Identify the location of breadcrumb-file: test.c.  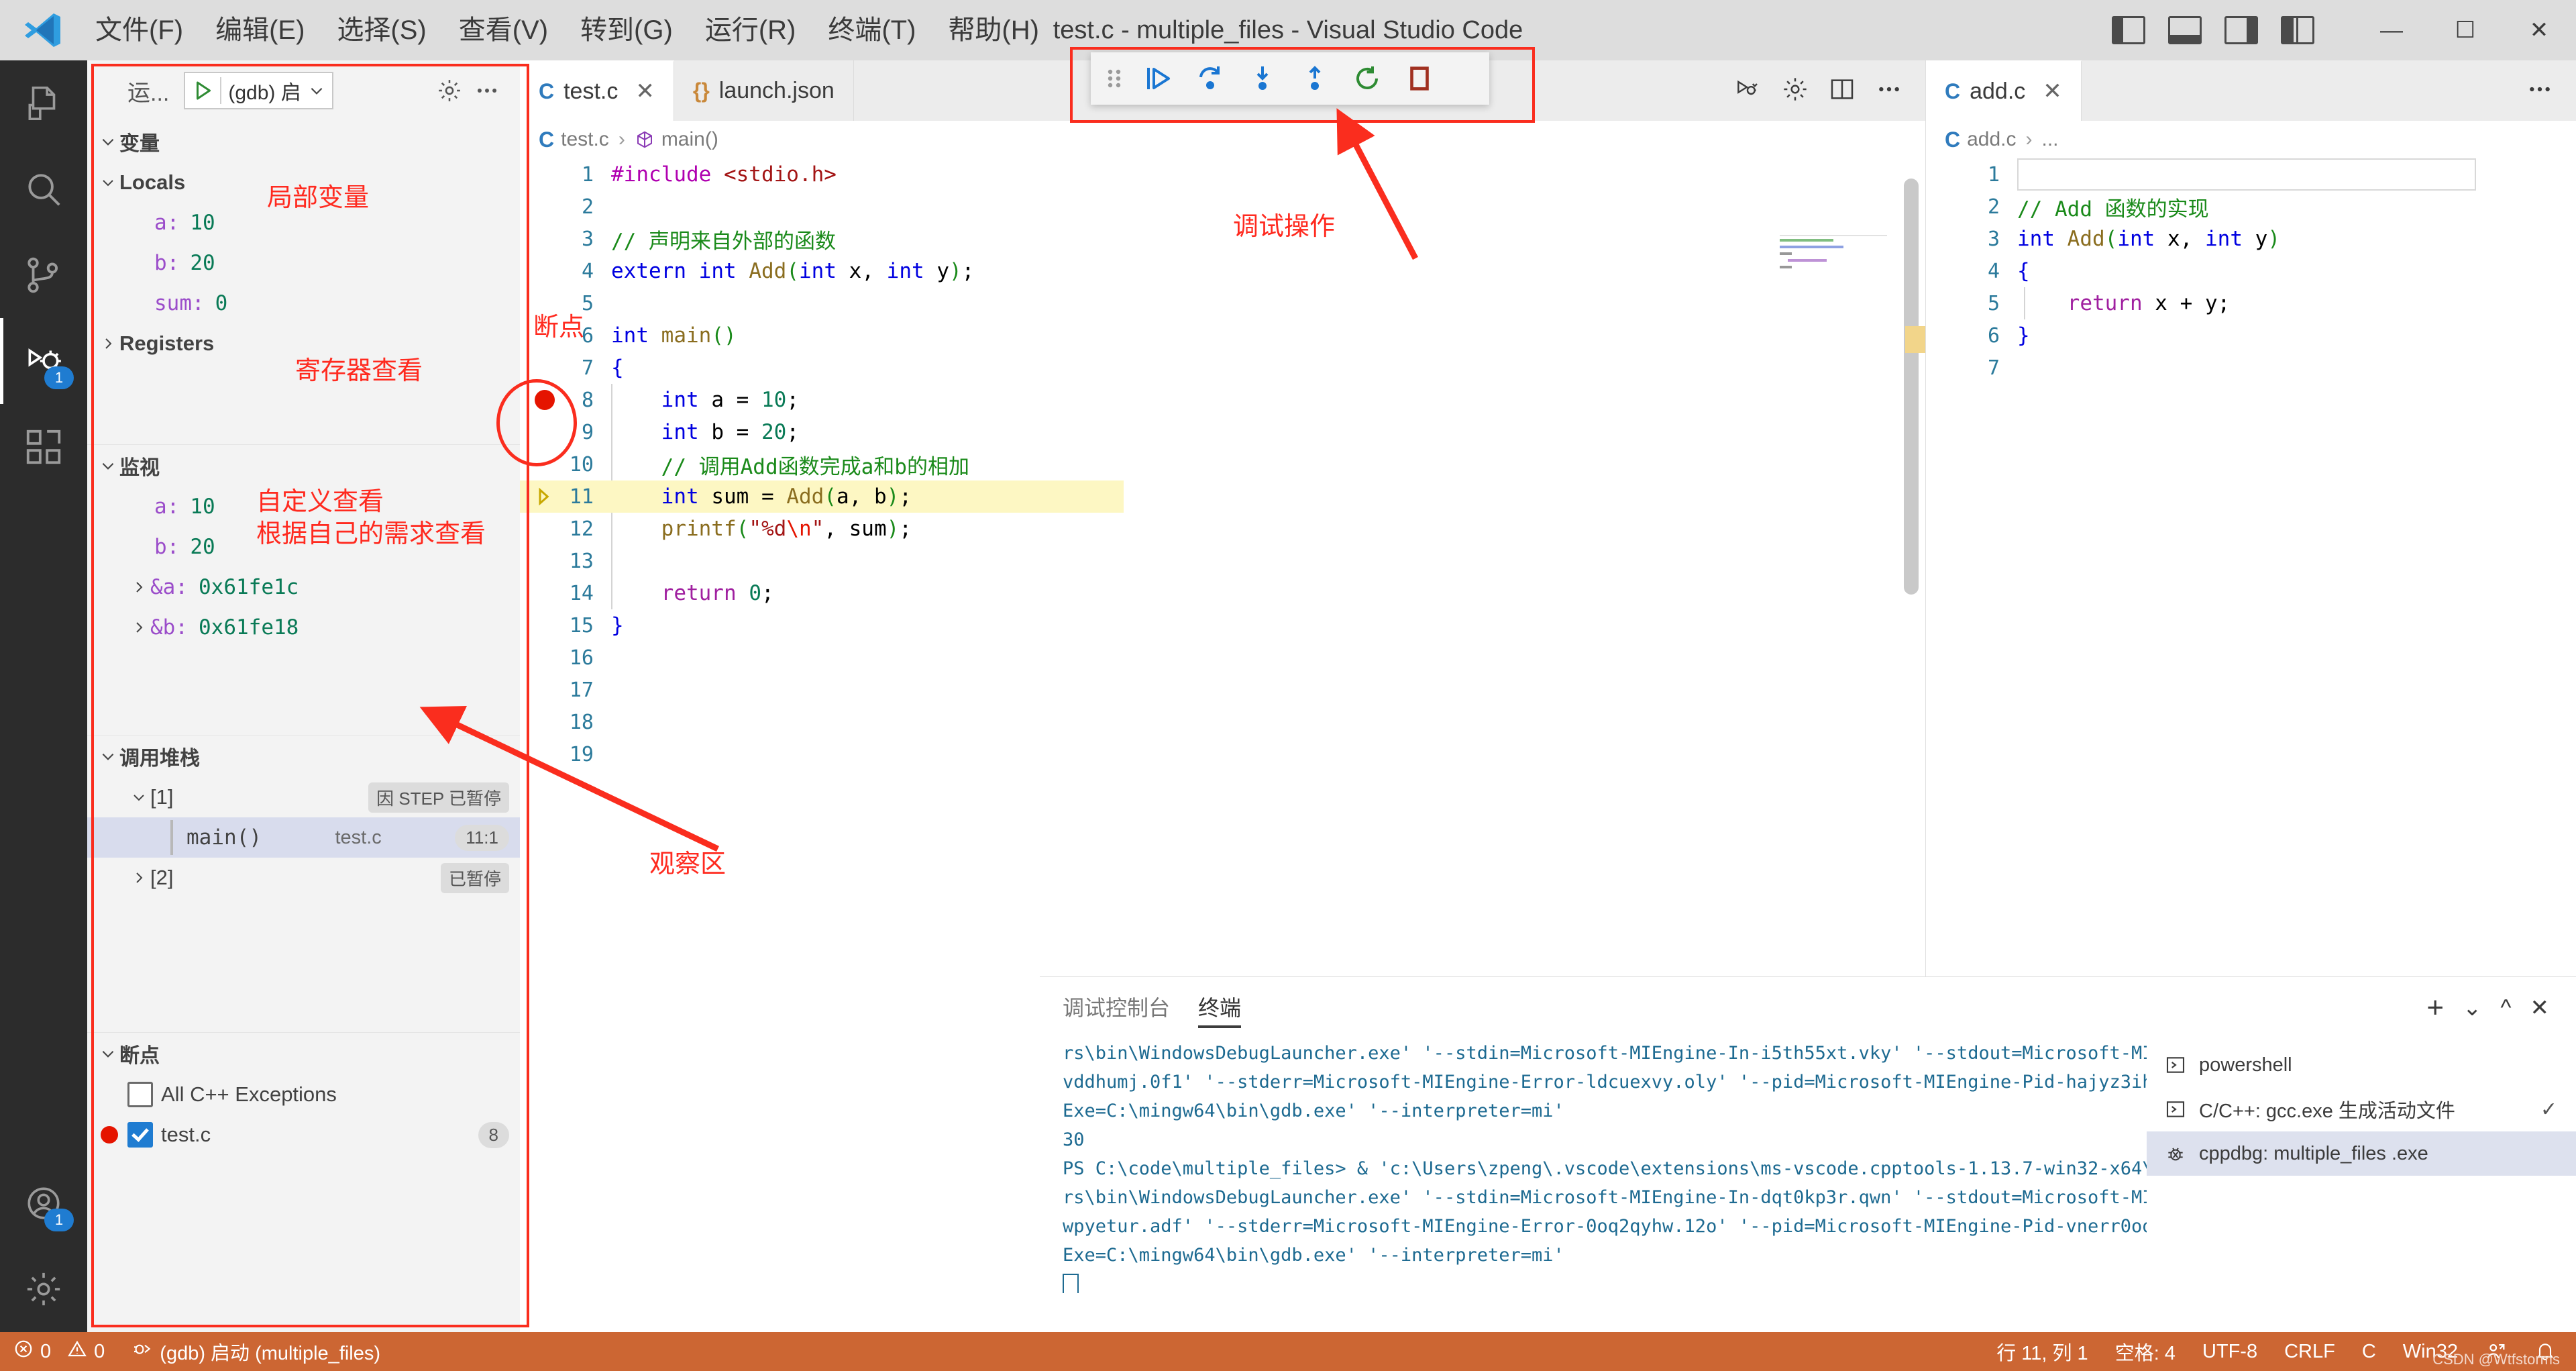
(585, 139).